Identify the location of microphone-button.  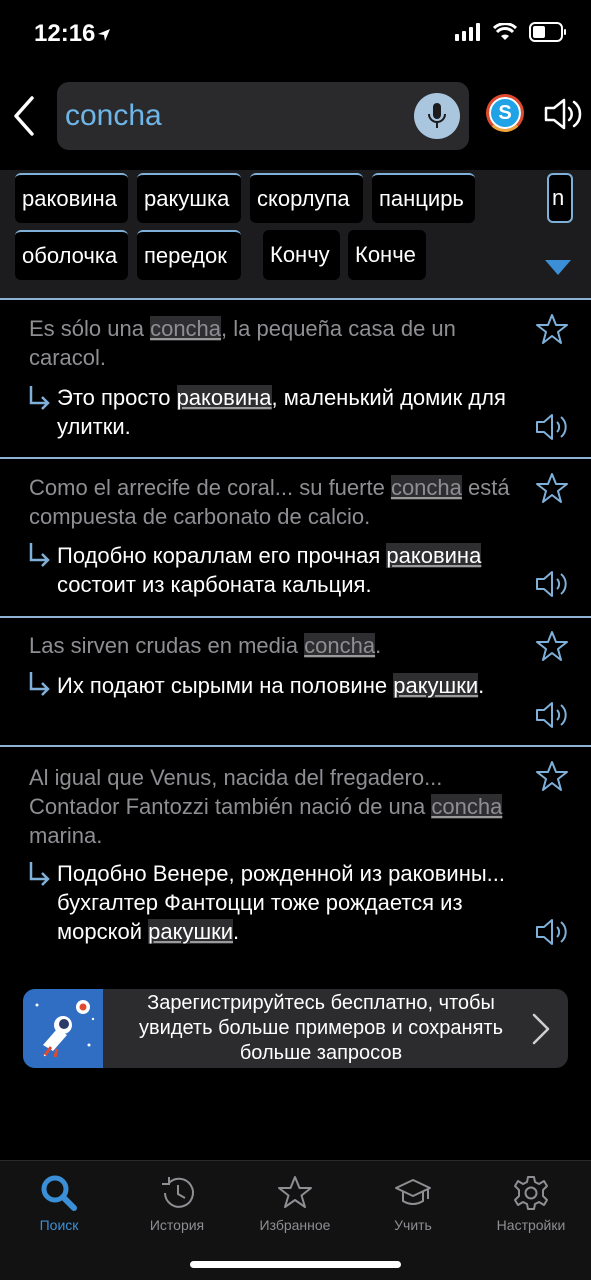
(437, 116).